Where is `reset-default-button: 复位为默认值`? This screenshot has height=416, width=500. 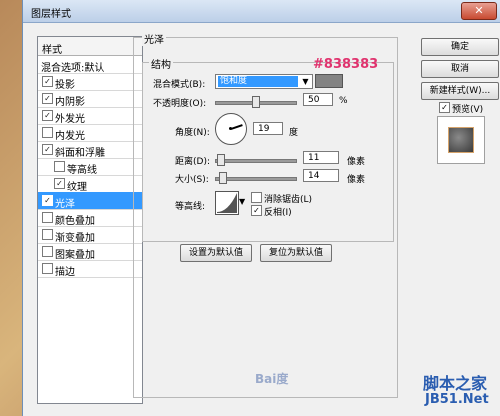 reset-default-button: 复位为默认值 is located at coordinates (296, 253).